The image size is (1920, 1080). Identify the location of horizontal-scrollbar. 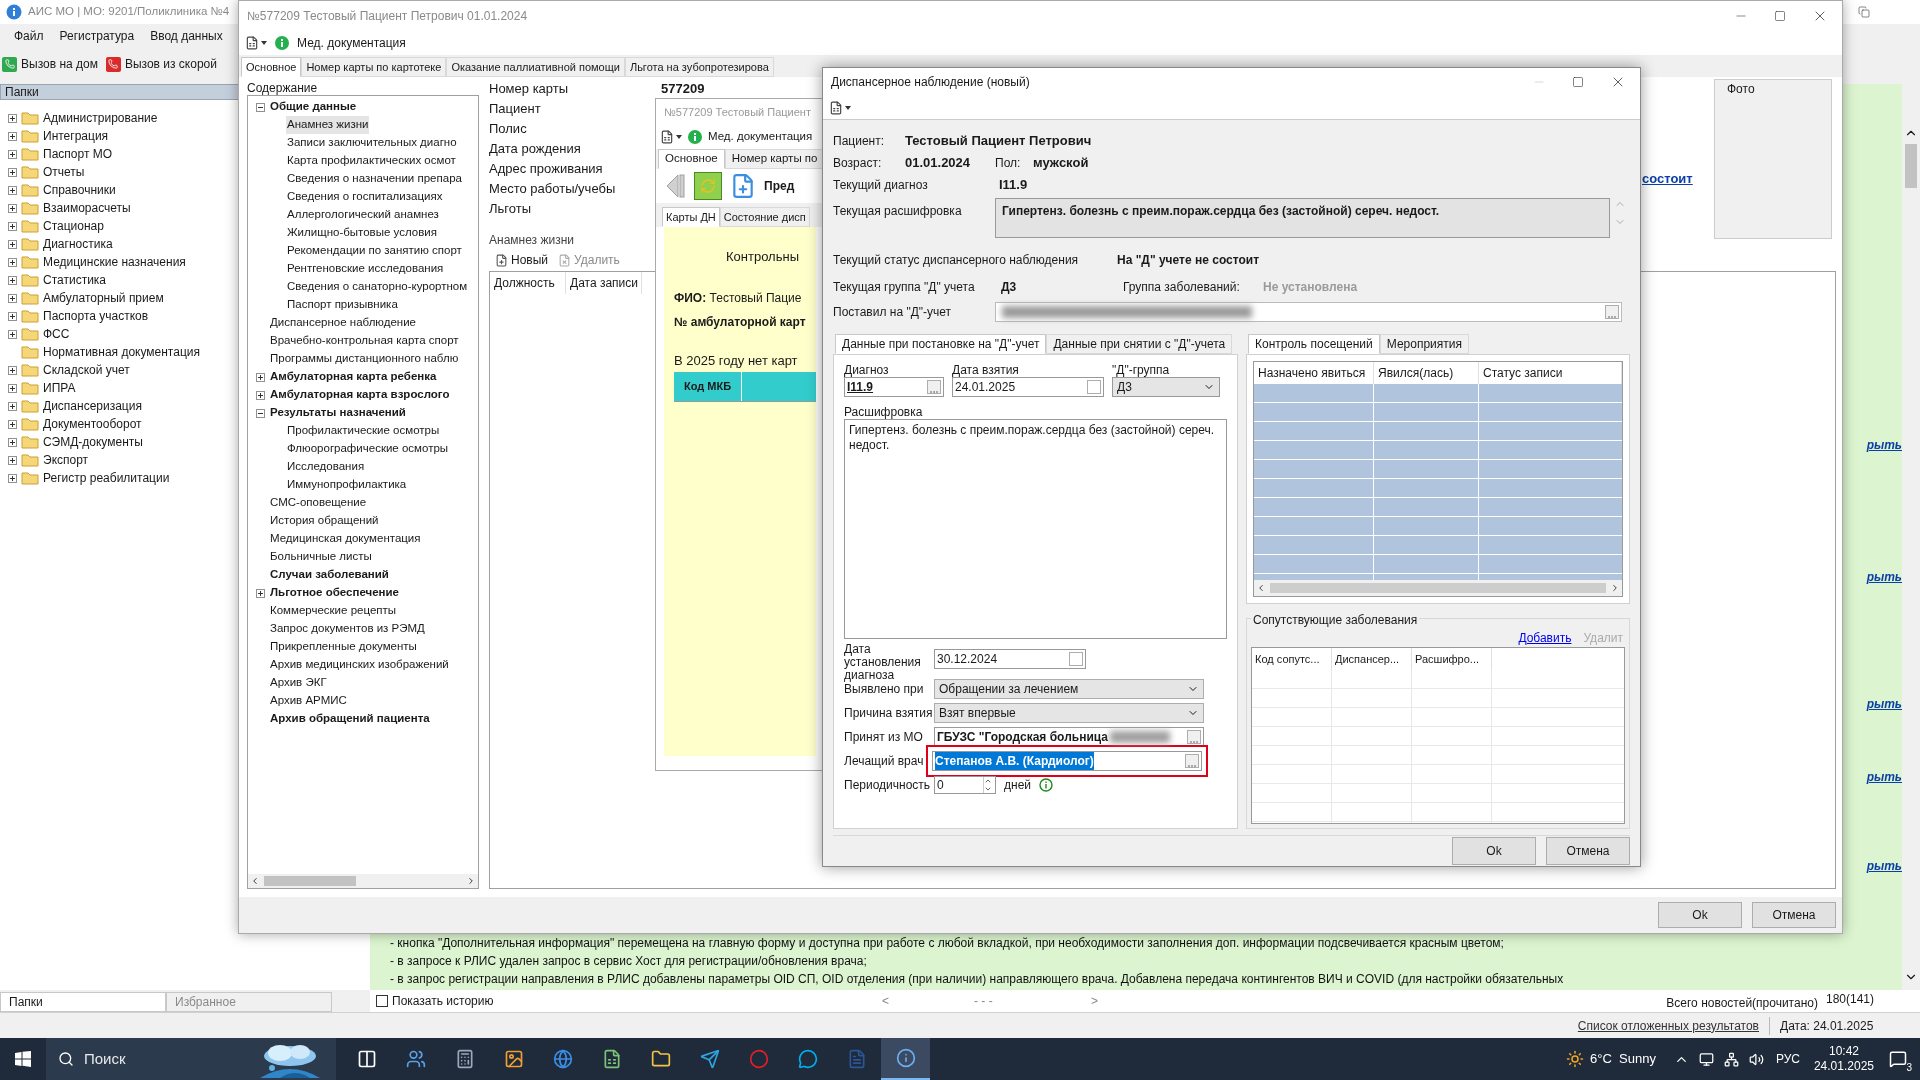
(363, 881).